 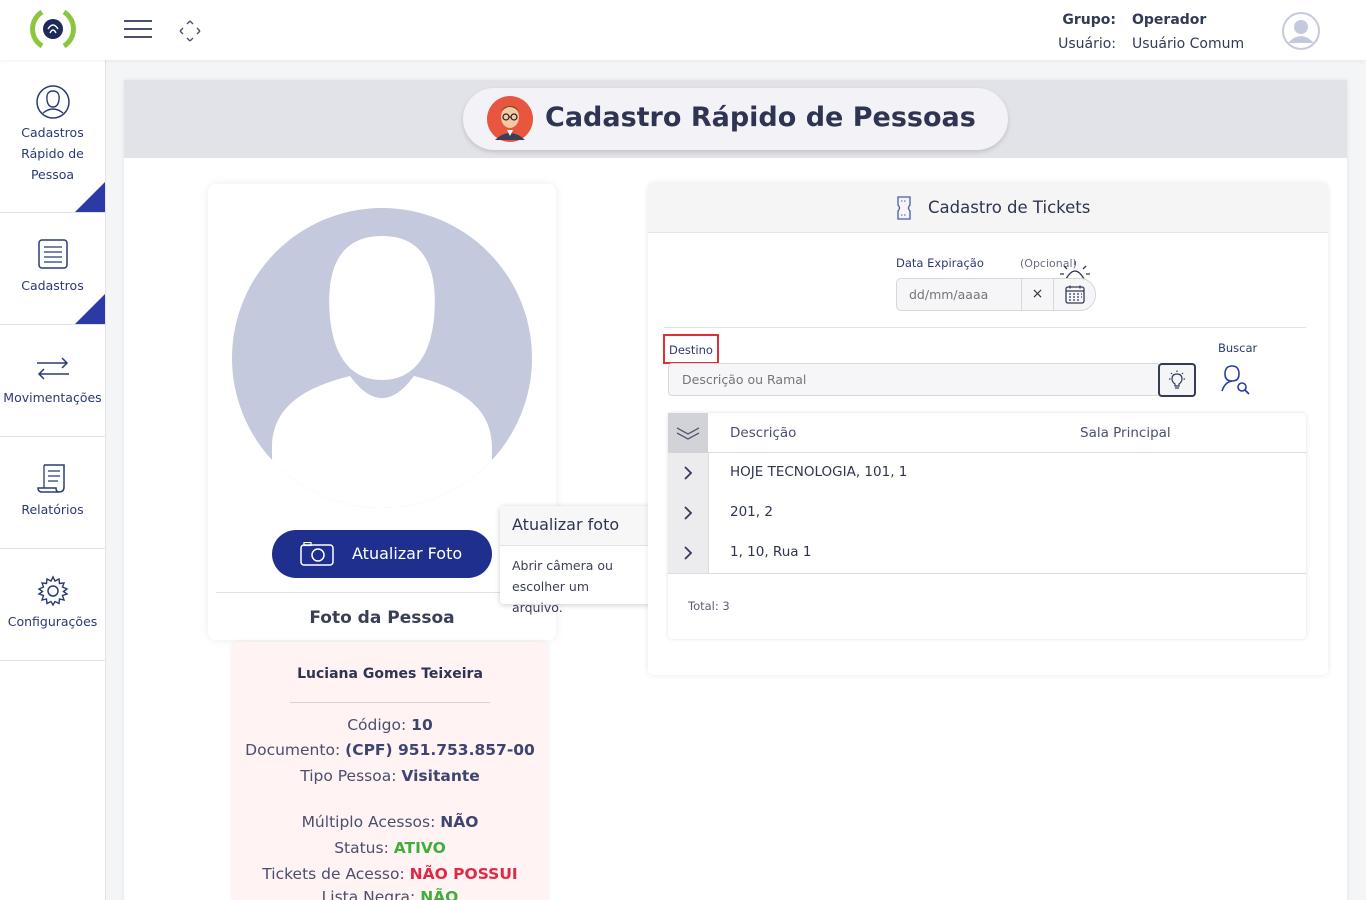 I want to click on sidebar-item-label: Movimentações, so click(x=52, y=397).